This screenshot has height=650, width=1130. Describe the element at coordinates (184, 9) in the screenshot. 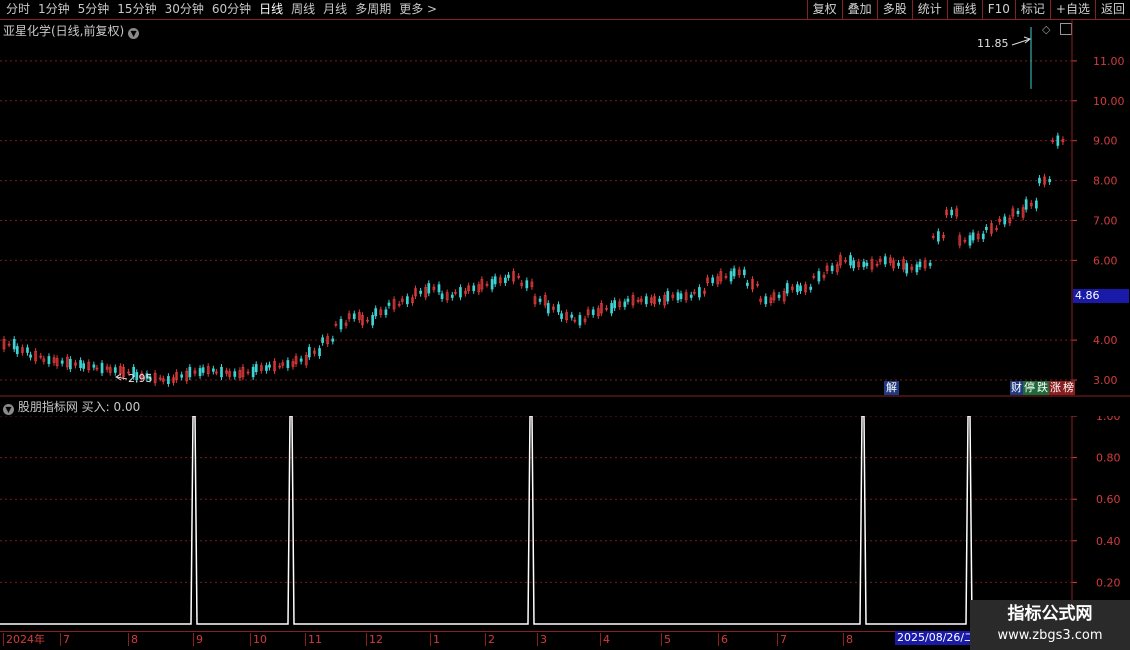

I see `period-tab-4: 30分钟` at that location.